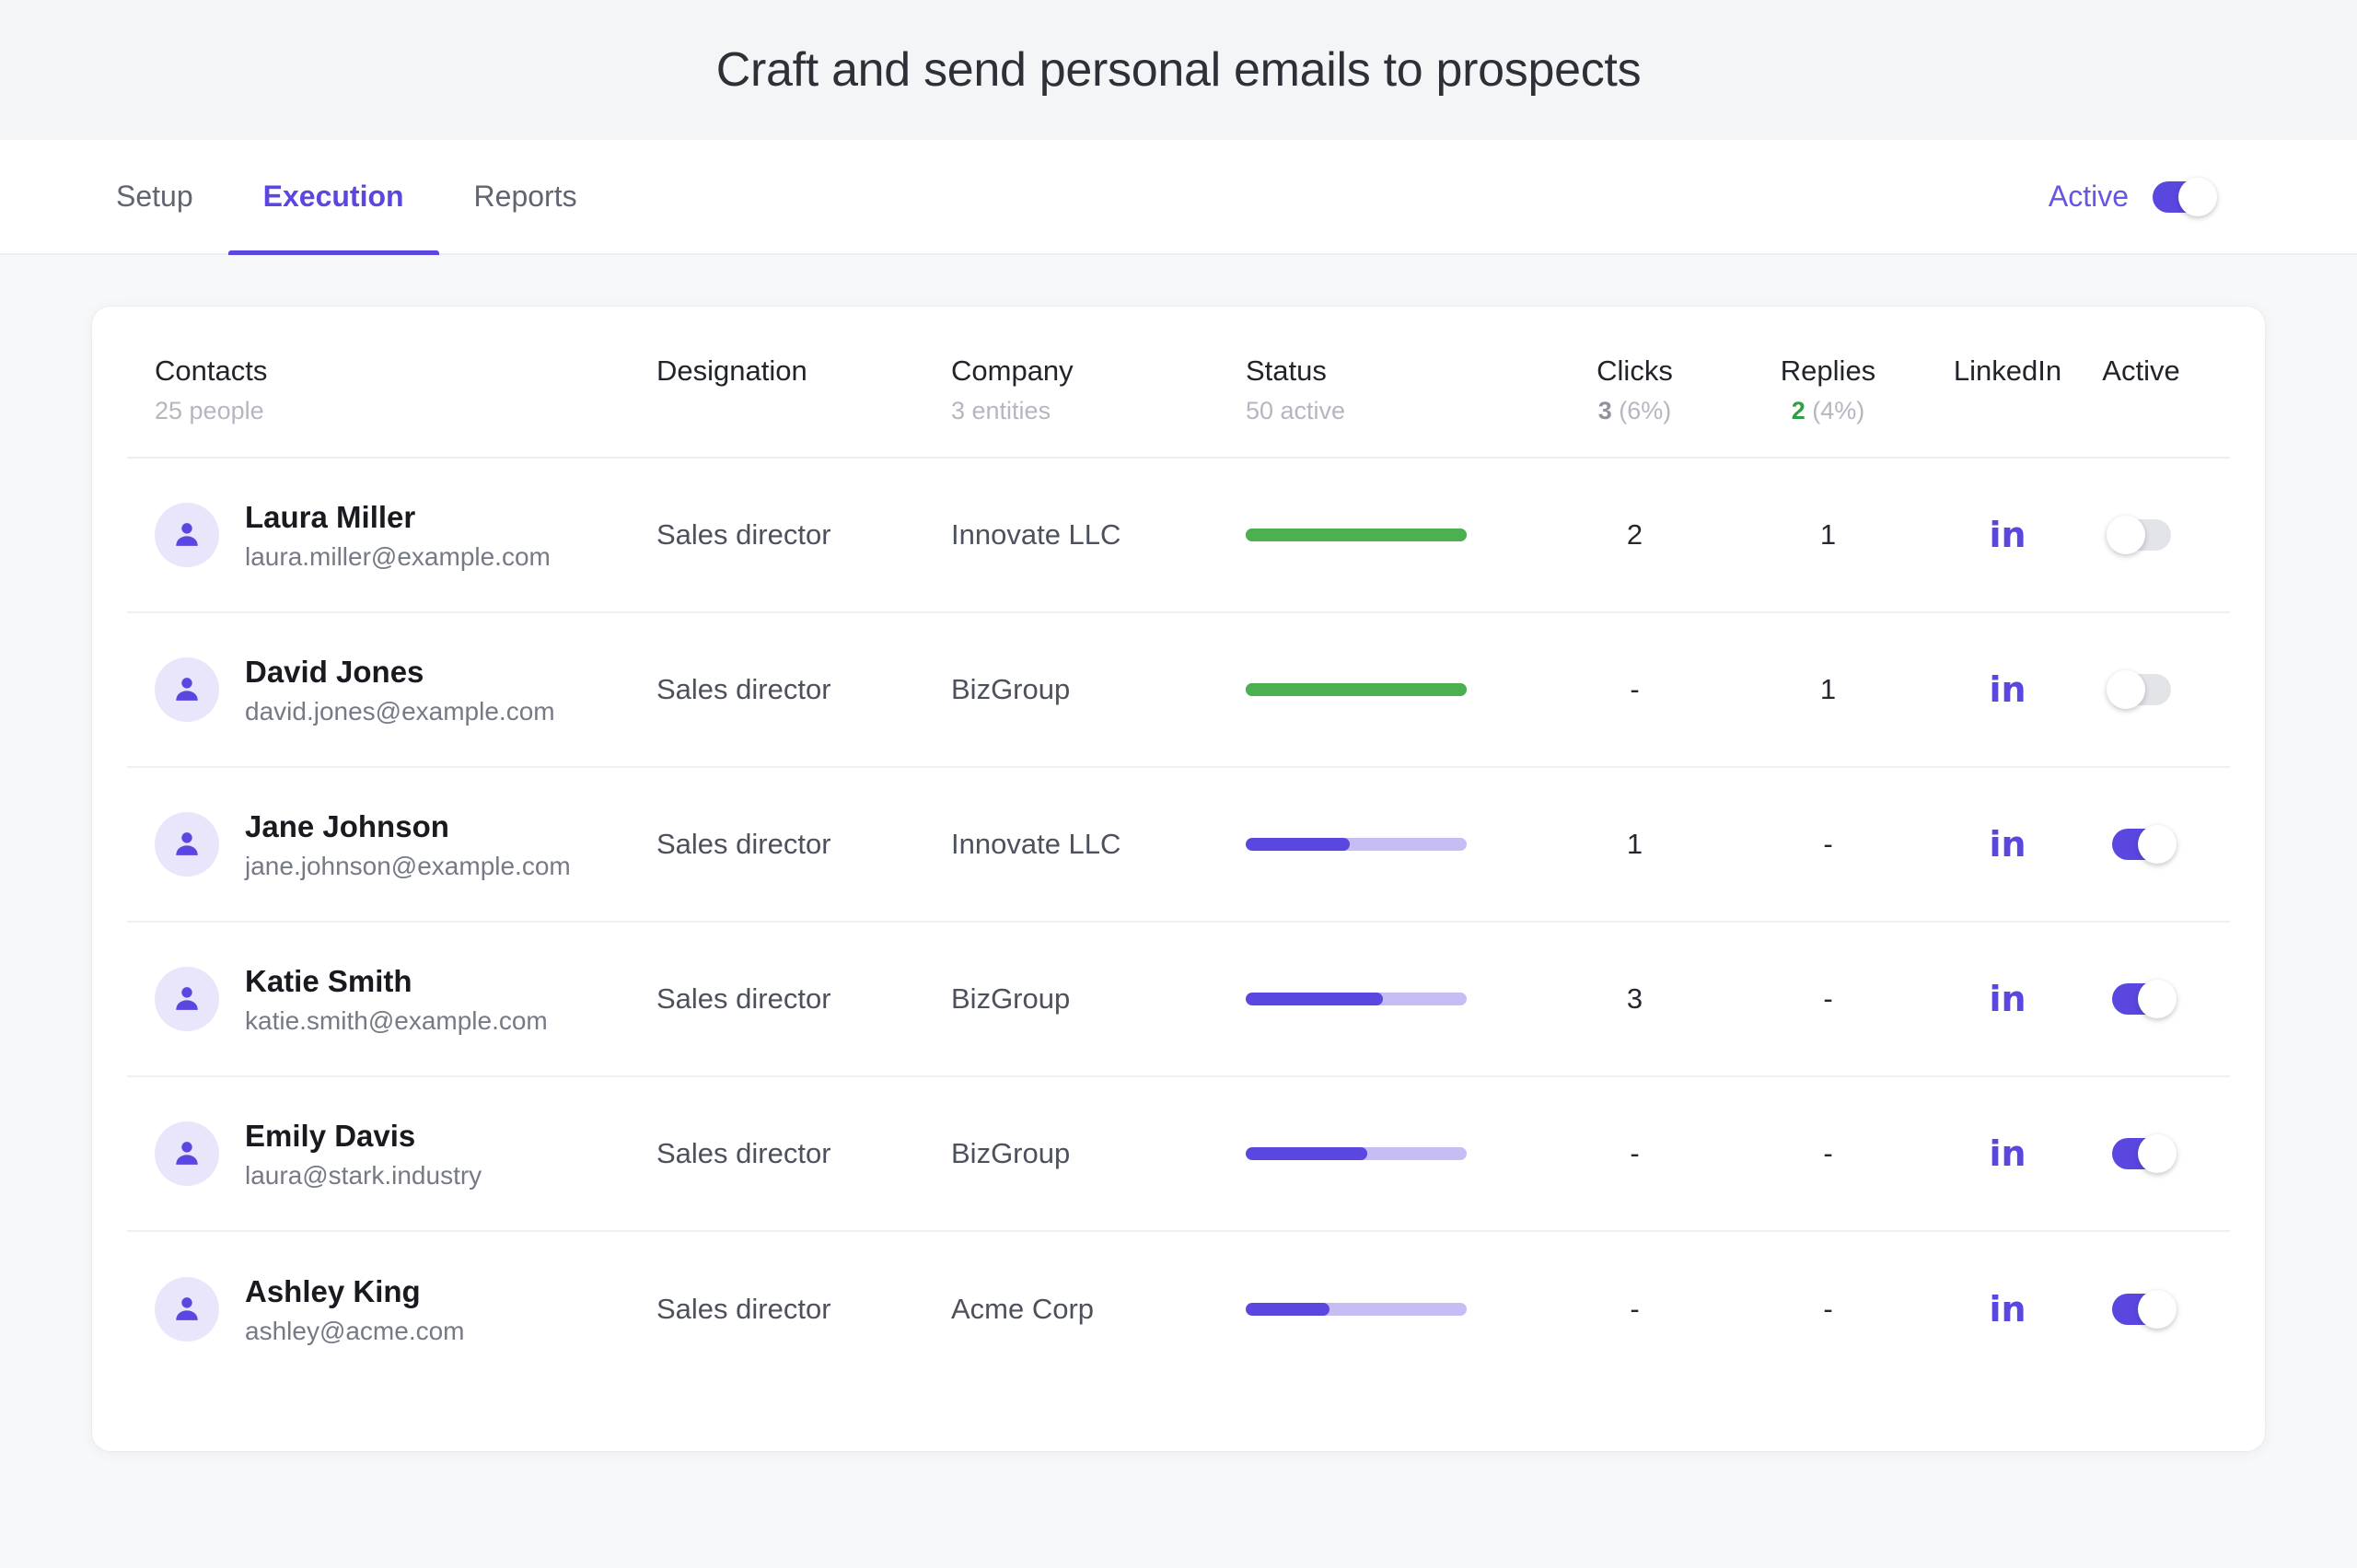 This screenshot has height=1568, width=2357. I want to click on contact-name: Emily Davis, so click(330, 1136).